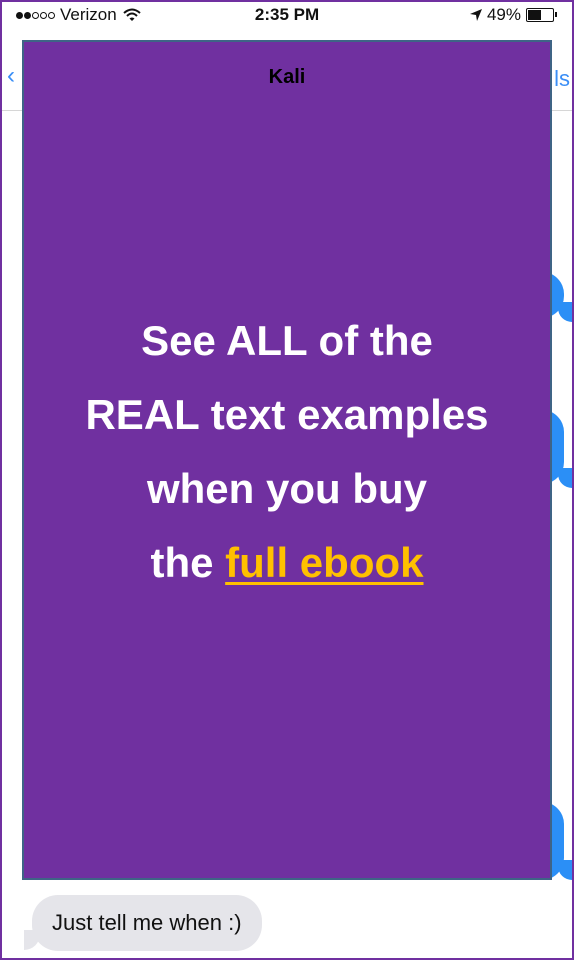  I want to click on promo-prefix: the, so click(182, 562).